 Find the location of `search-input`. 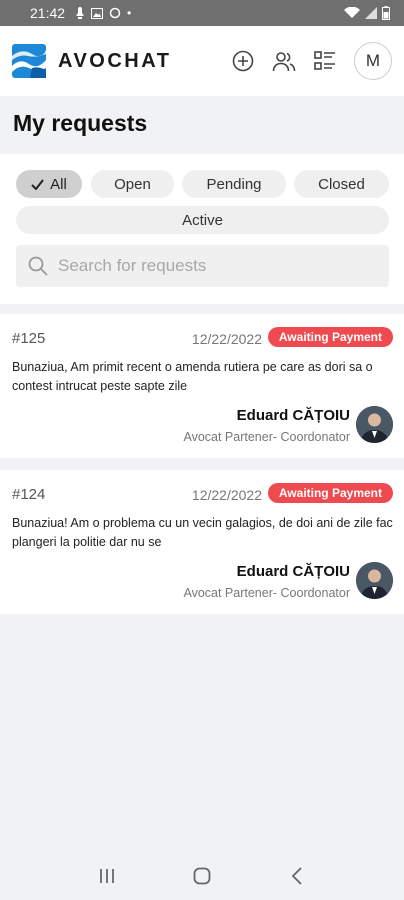

search-input is located at coordinates (208, 266).